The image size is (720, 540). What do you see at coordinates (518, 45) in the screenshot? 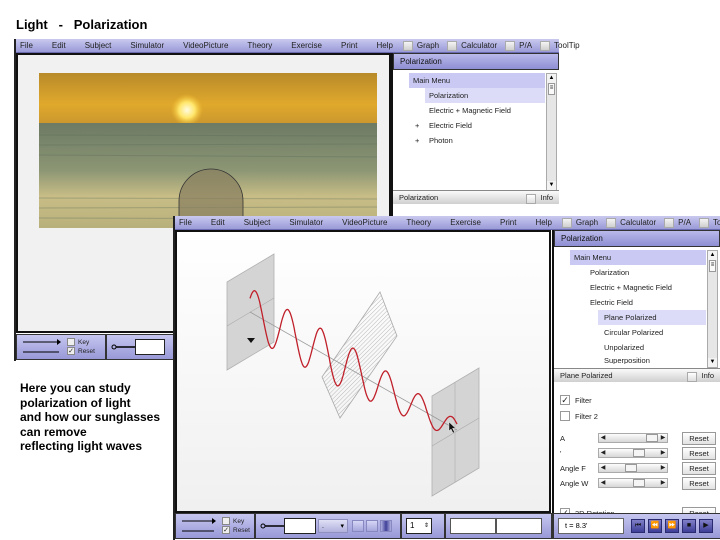
I see `toggle-pa: P/A` at bounding box center [518, 45].